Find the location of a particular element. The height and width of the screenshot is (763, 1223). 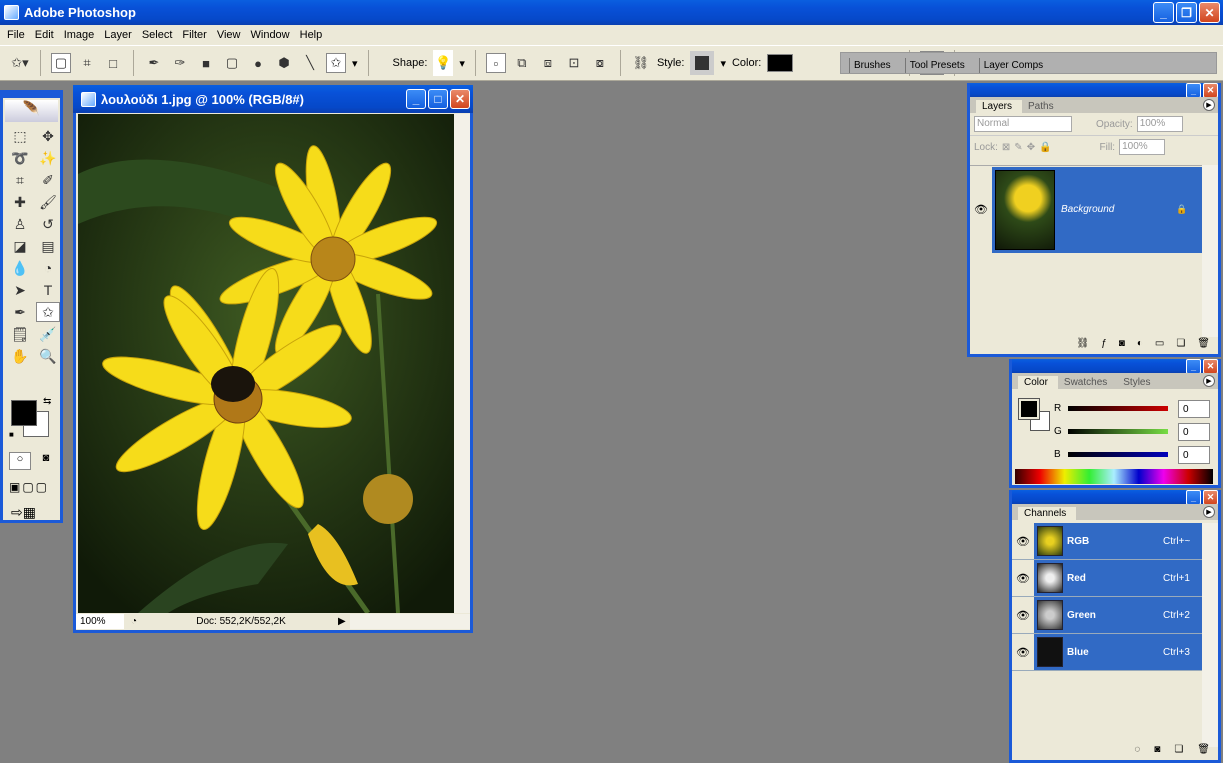

doc-close-button: ✕ is located at coordinates (460, 99).